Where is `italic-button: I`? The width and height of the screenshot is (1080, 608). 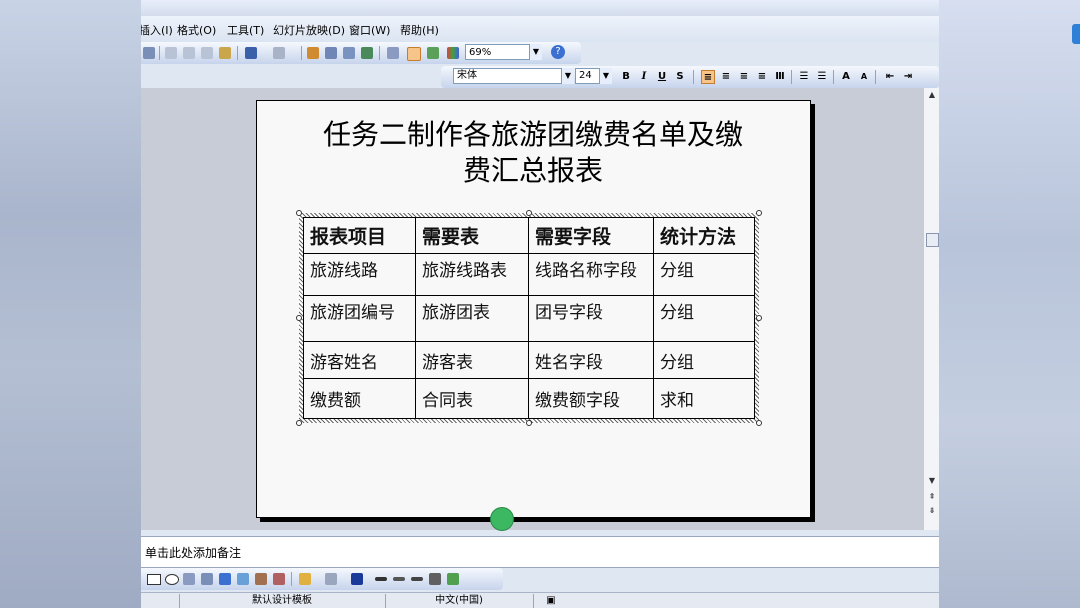
italic-button: I is located at coordinates (644, 77).